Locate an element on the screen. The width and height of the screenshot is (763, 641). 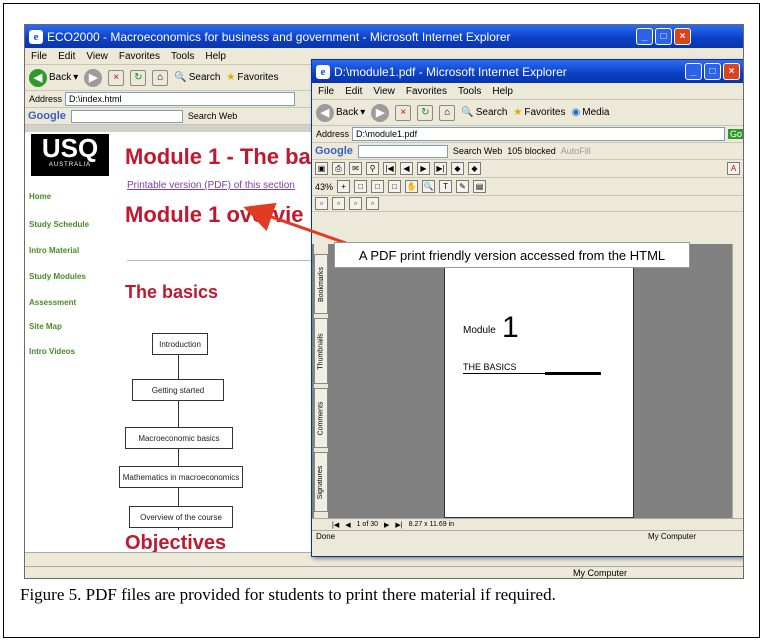
go-forward-icon: ◆ is located at coordinates (474, 168).